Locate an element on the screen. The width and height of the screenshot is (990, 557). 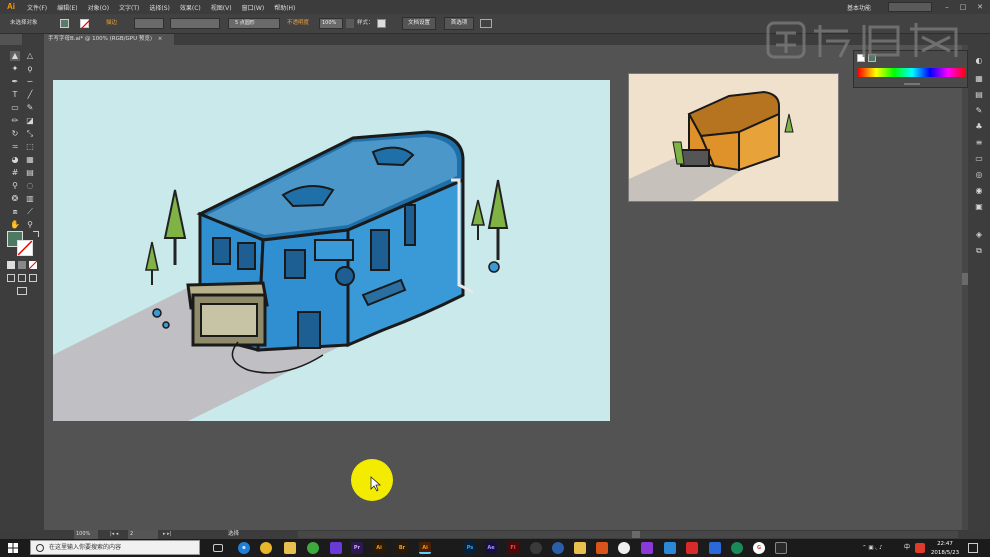
rotate-tool-icon: ↻ is located at coordinates (15, 134).